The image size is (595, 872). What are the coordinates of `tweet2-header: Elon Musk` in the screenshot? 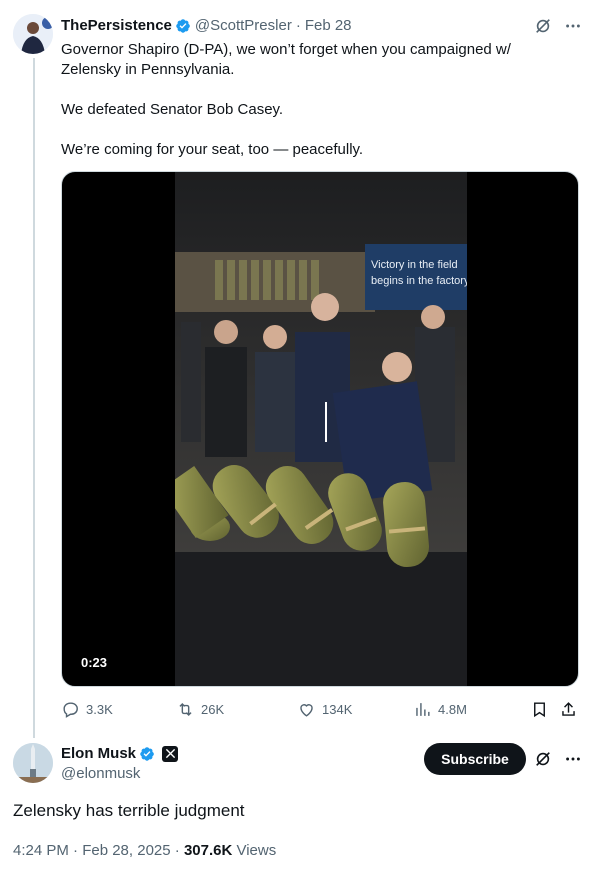 It's located at (120, 753).